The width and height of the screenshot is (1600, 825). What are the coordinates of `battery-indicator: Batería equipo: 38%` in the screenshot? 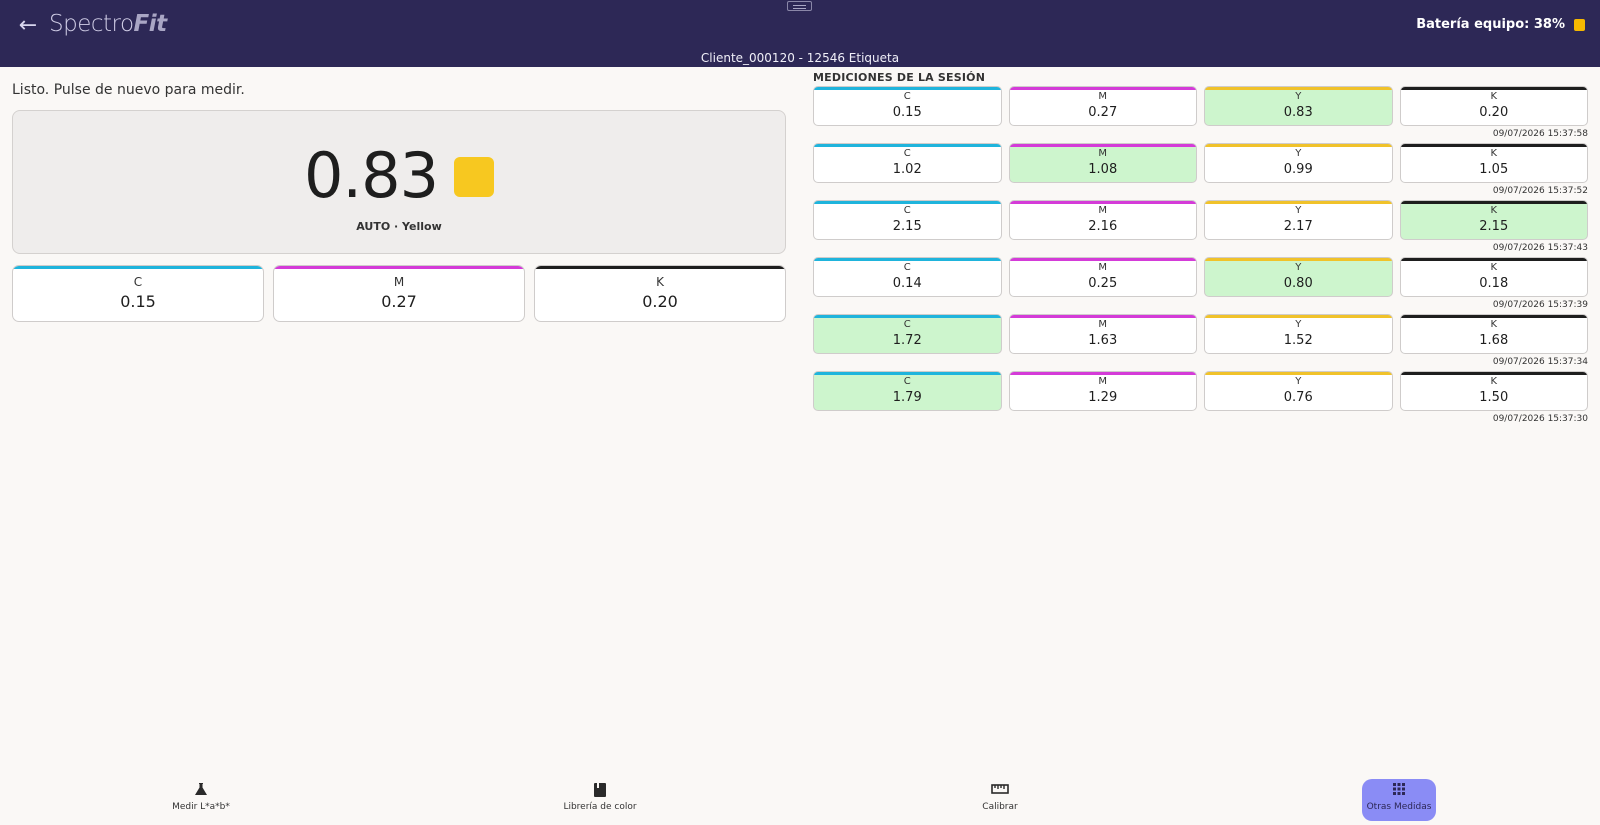 It's located at (1500, 24).